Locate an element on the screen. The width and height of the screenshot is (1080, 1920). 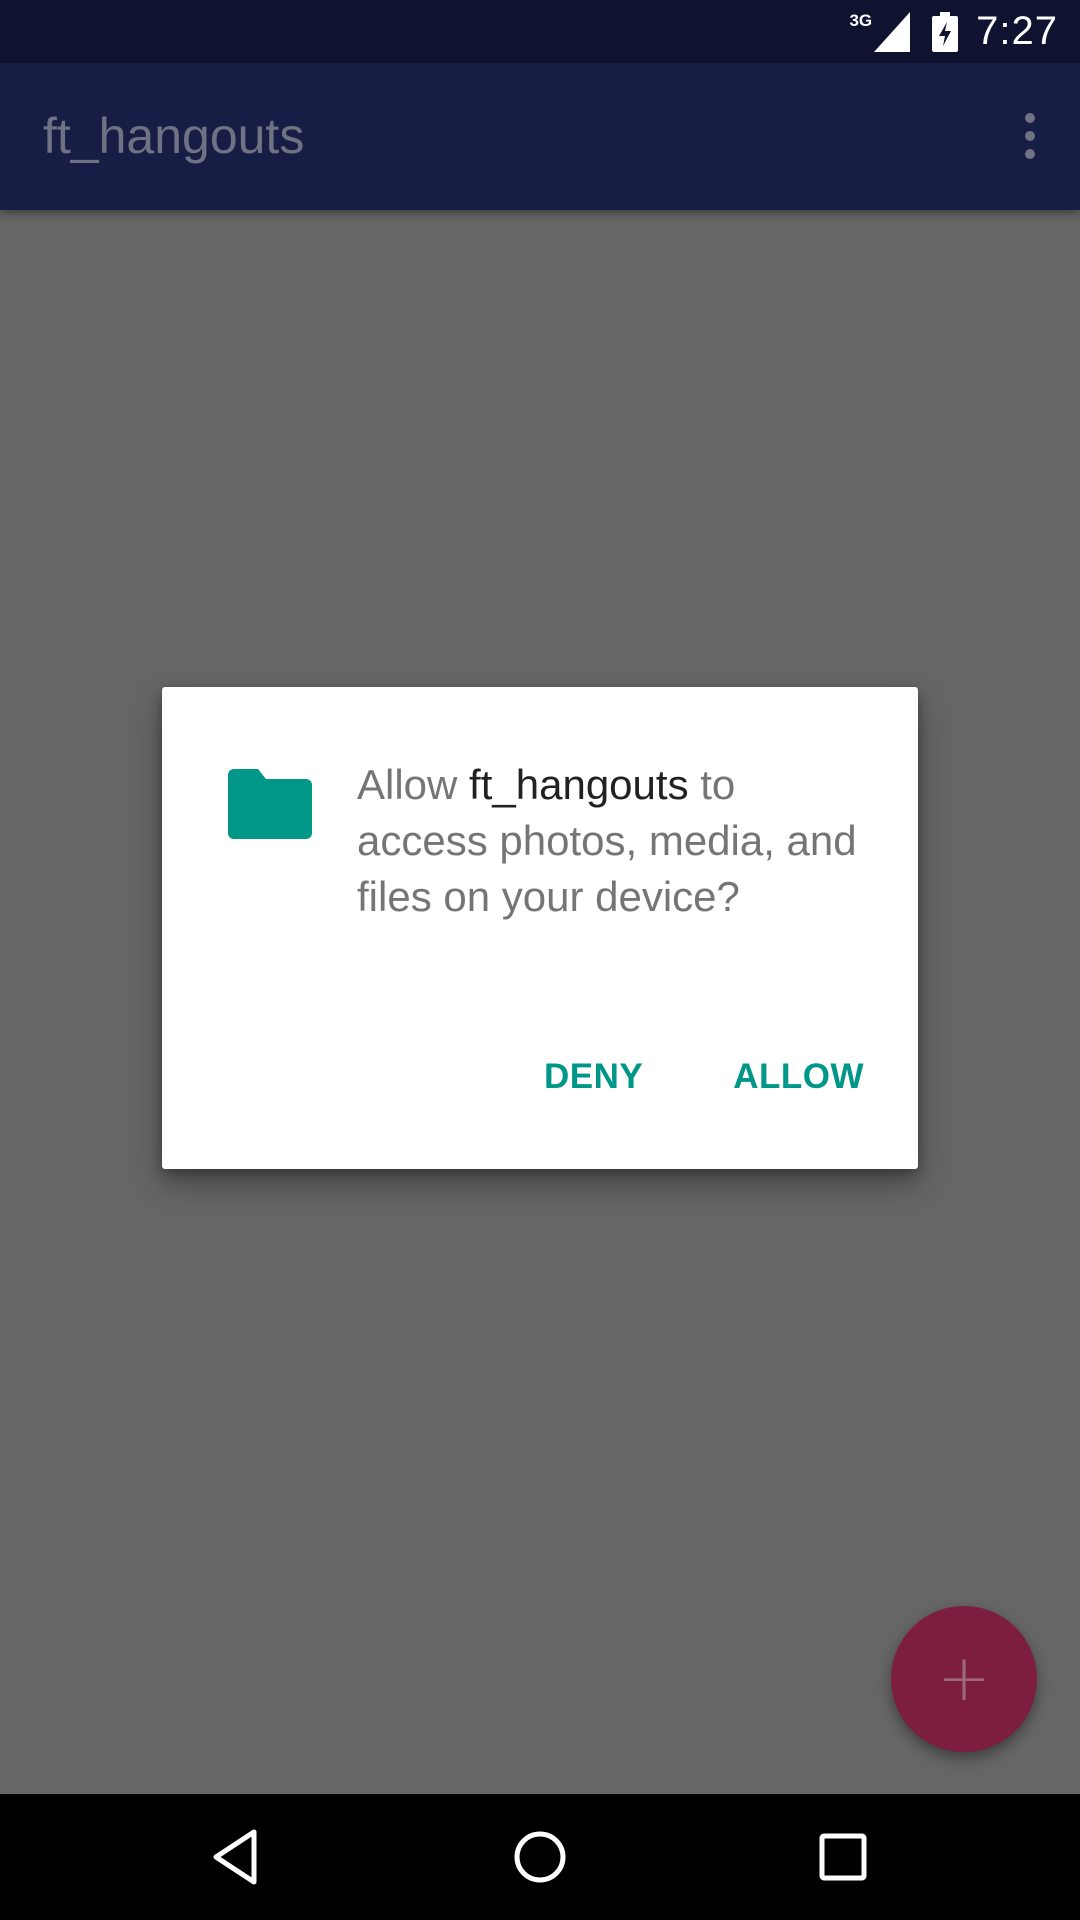
network-type-label: 3G is located at coordinates (861, 20).